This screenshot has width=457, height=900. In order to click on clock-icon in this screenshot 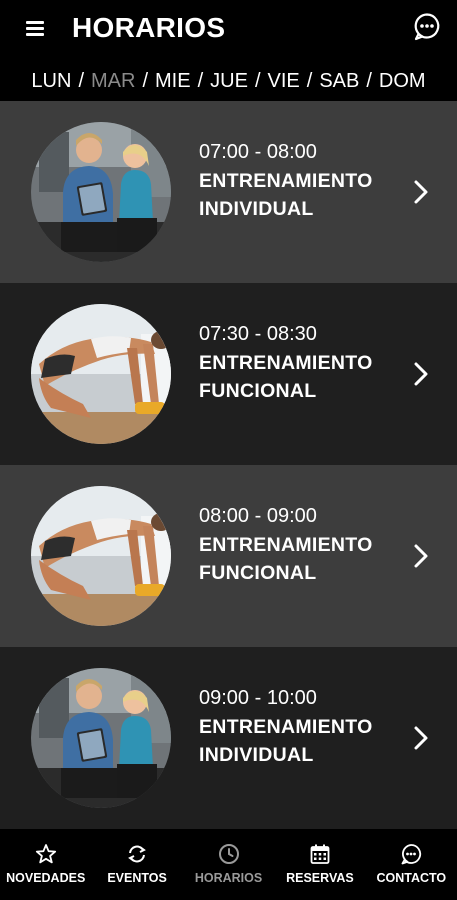, I will do `click(229, 854)`.